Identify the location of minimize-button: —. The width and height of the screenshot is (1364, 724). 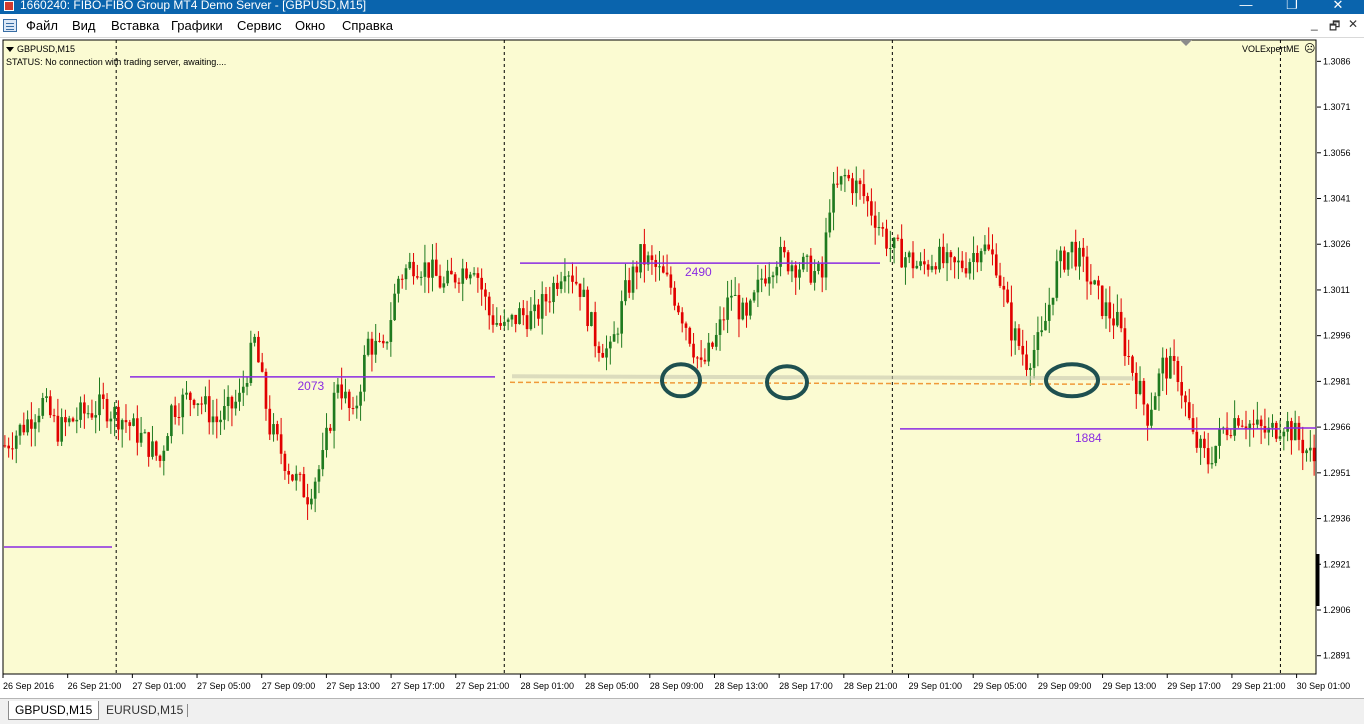
(1246, 6).